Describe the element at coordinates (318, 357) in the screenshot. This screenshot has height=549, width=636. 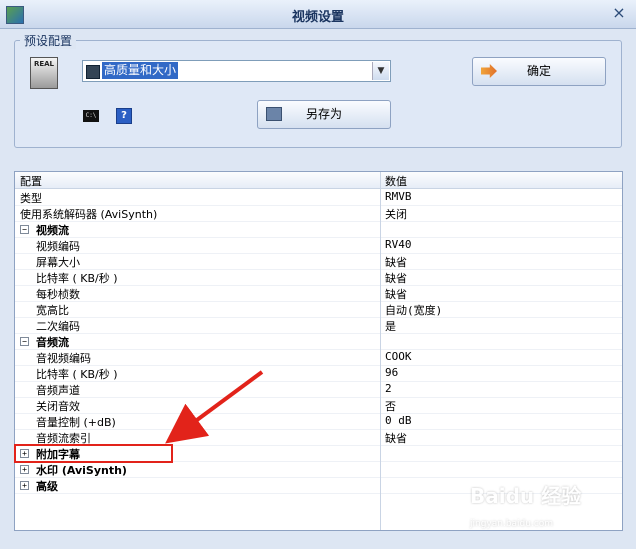
I see `table-row: 音视频编码 COOK` at that location.